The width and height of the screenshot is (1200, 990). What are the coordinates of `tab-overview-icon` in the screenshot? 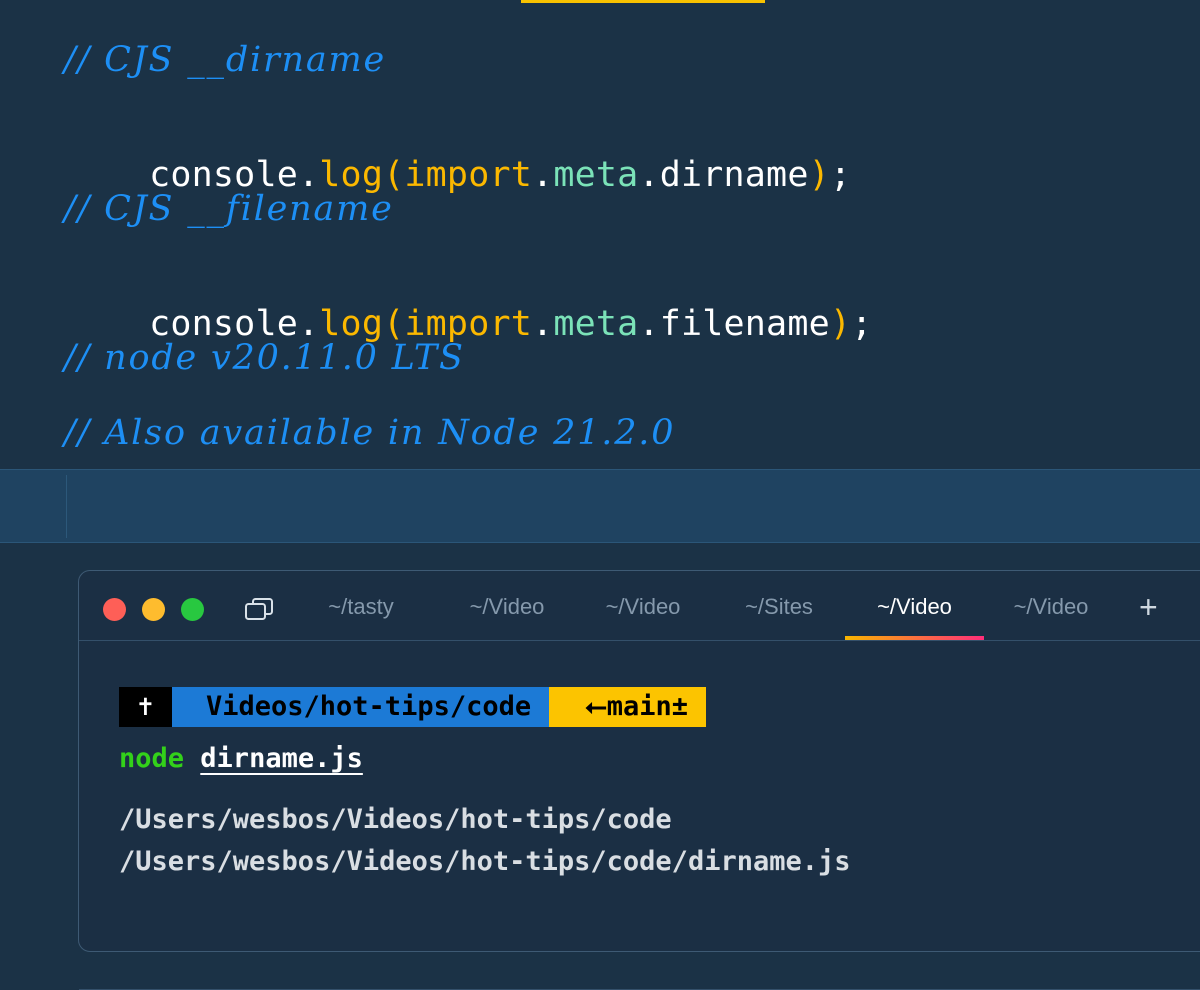 It's located at (259, 609).